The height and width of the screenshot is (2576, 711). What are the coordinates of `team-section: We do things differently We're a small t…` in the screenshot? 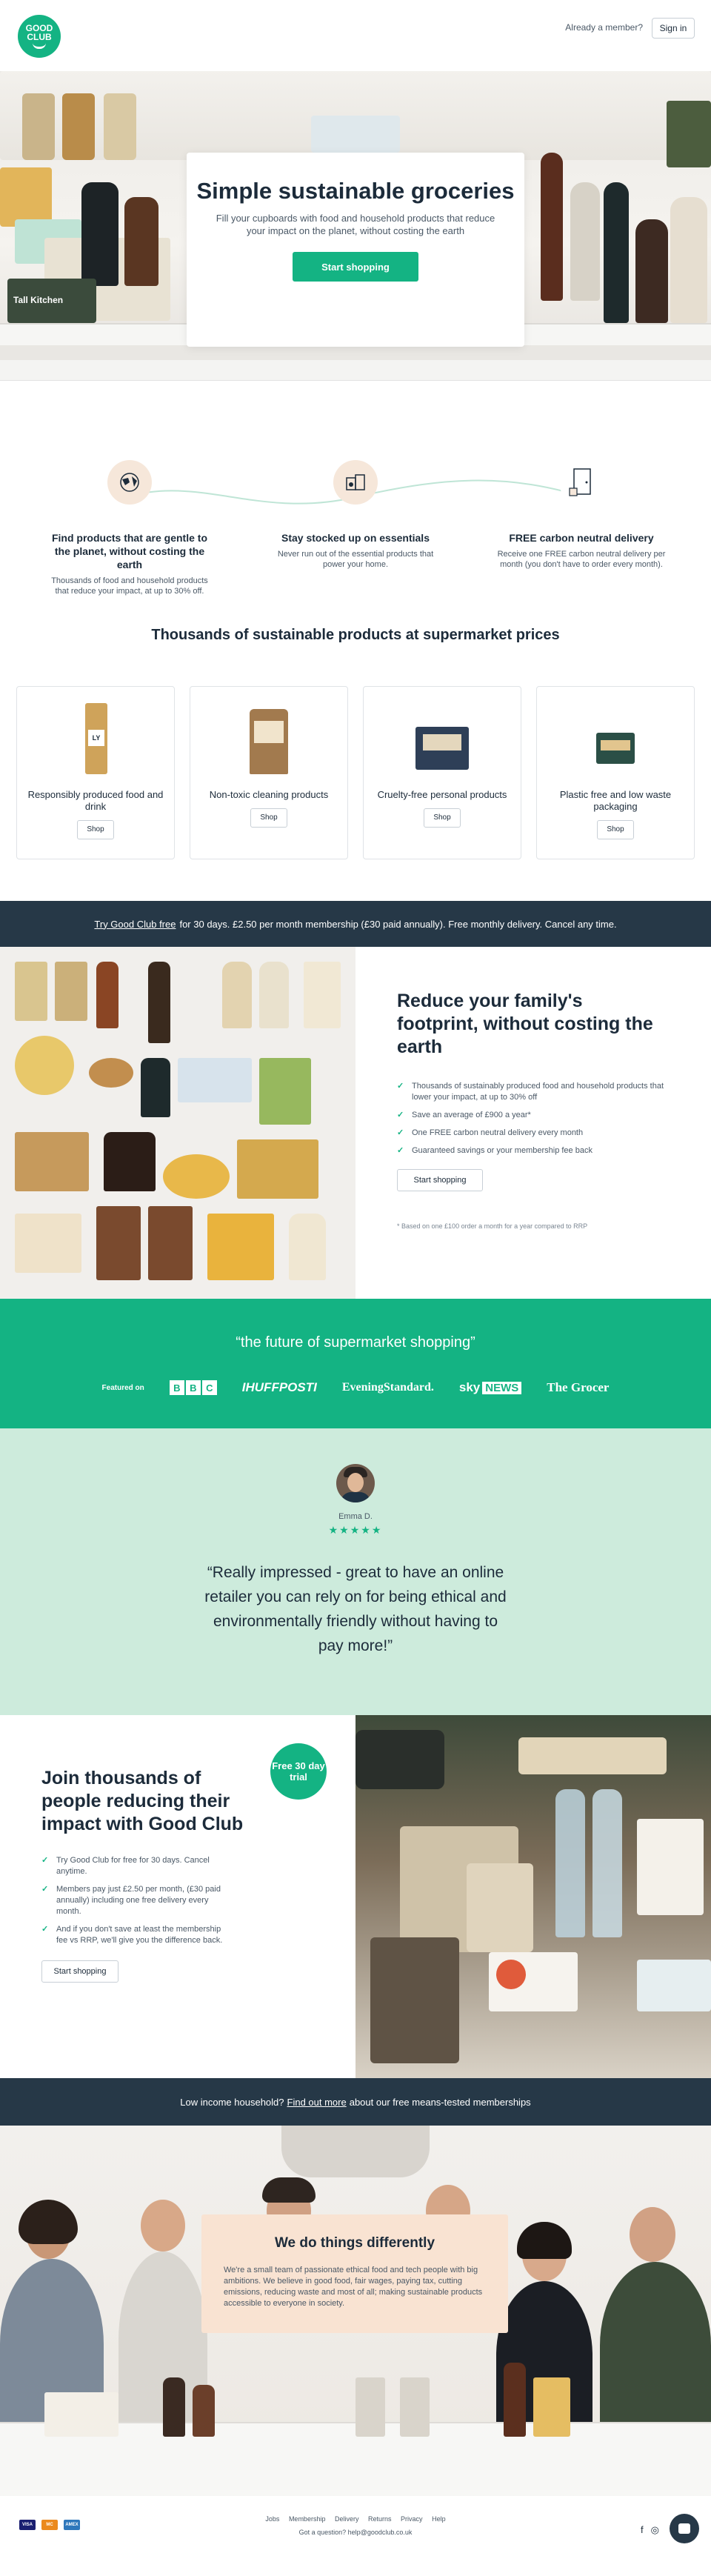 It's located at (355, 2311).